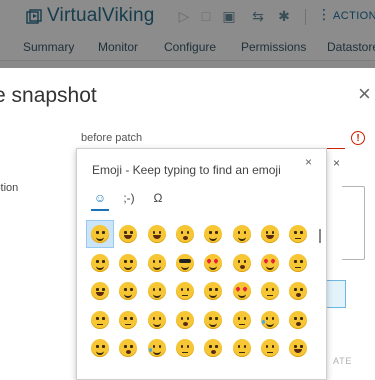  Describe the element at coordinates (308, 162) in the screenshot. I see `emoji-close-icon: ×` at that location.